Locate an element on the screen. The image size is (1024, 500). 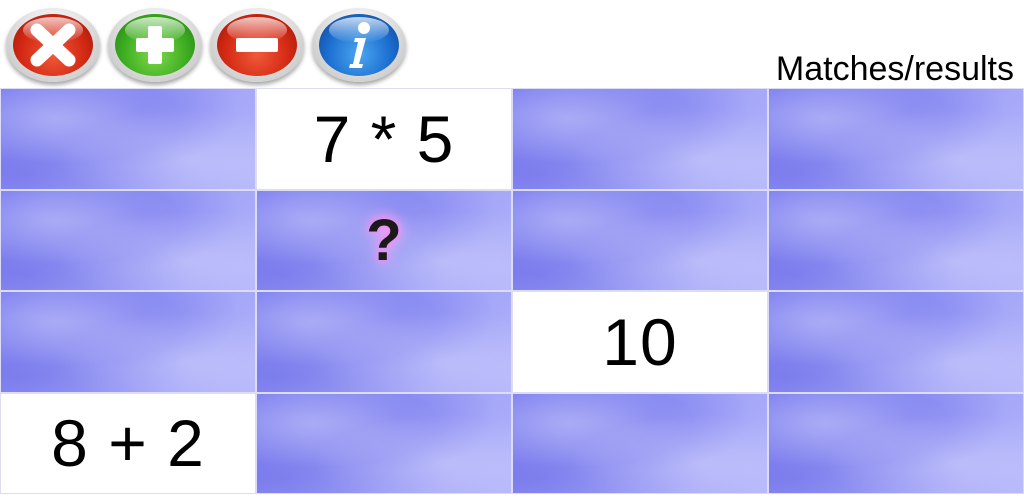
game-card: 8 + 2 is located at coordinates (128, 443).